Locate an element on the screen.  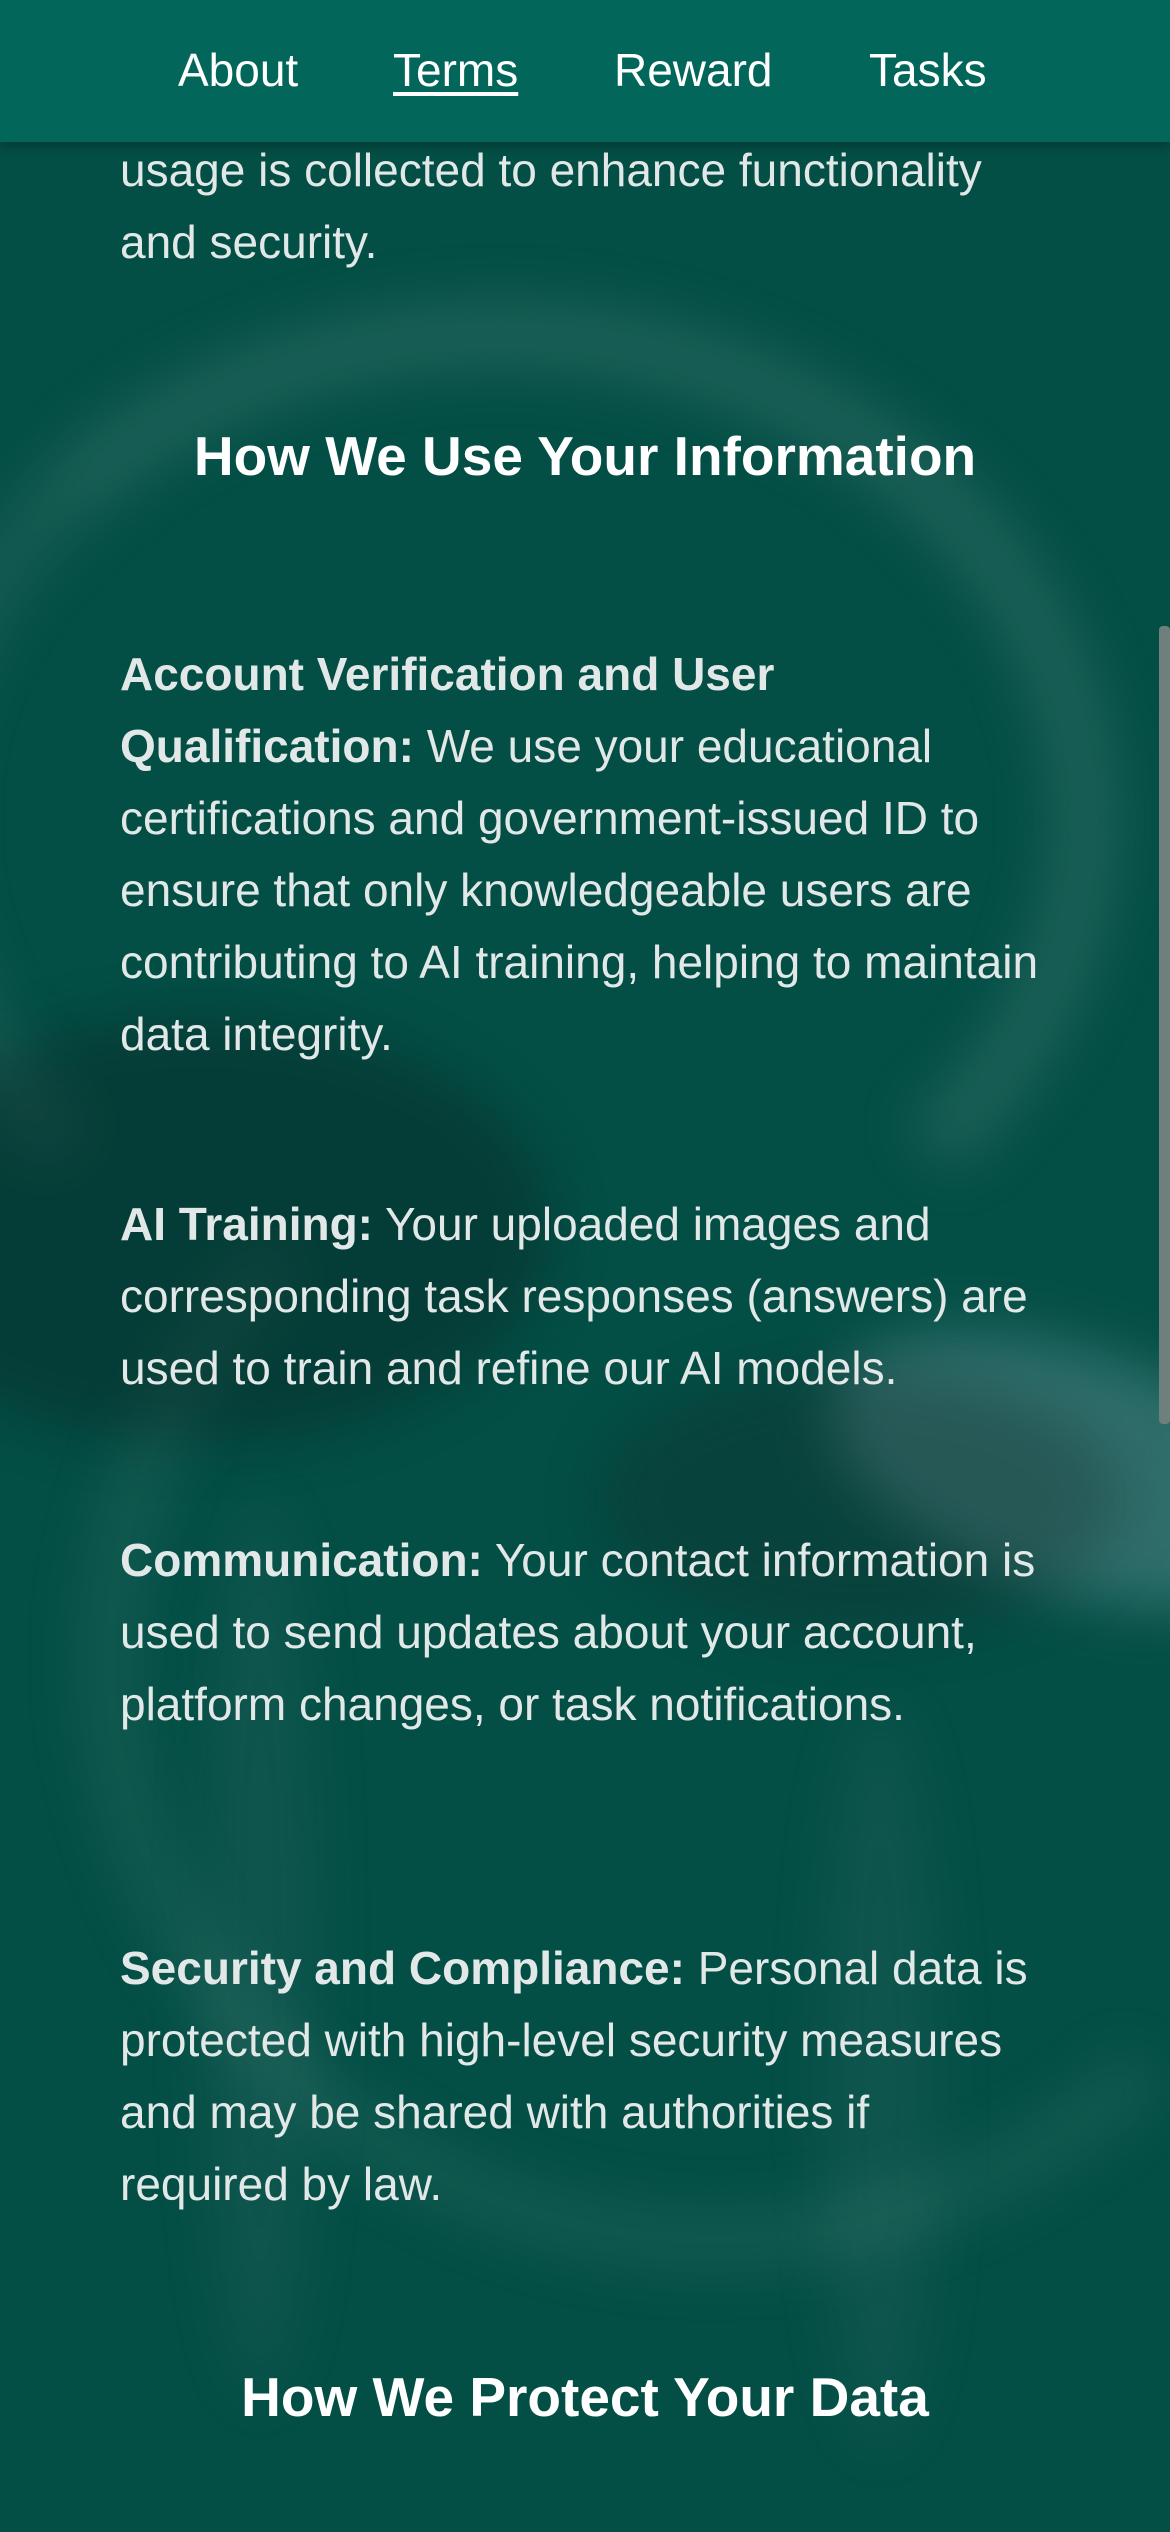
usage-item-title: Security and Compliance: is located at coordinates (402, 1968).